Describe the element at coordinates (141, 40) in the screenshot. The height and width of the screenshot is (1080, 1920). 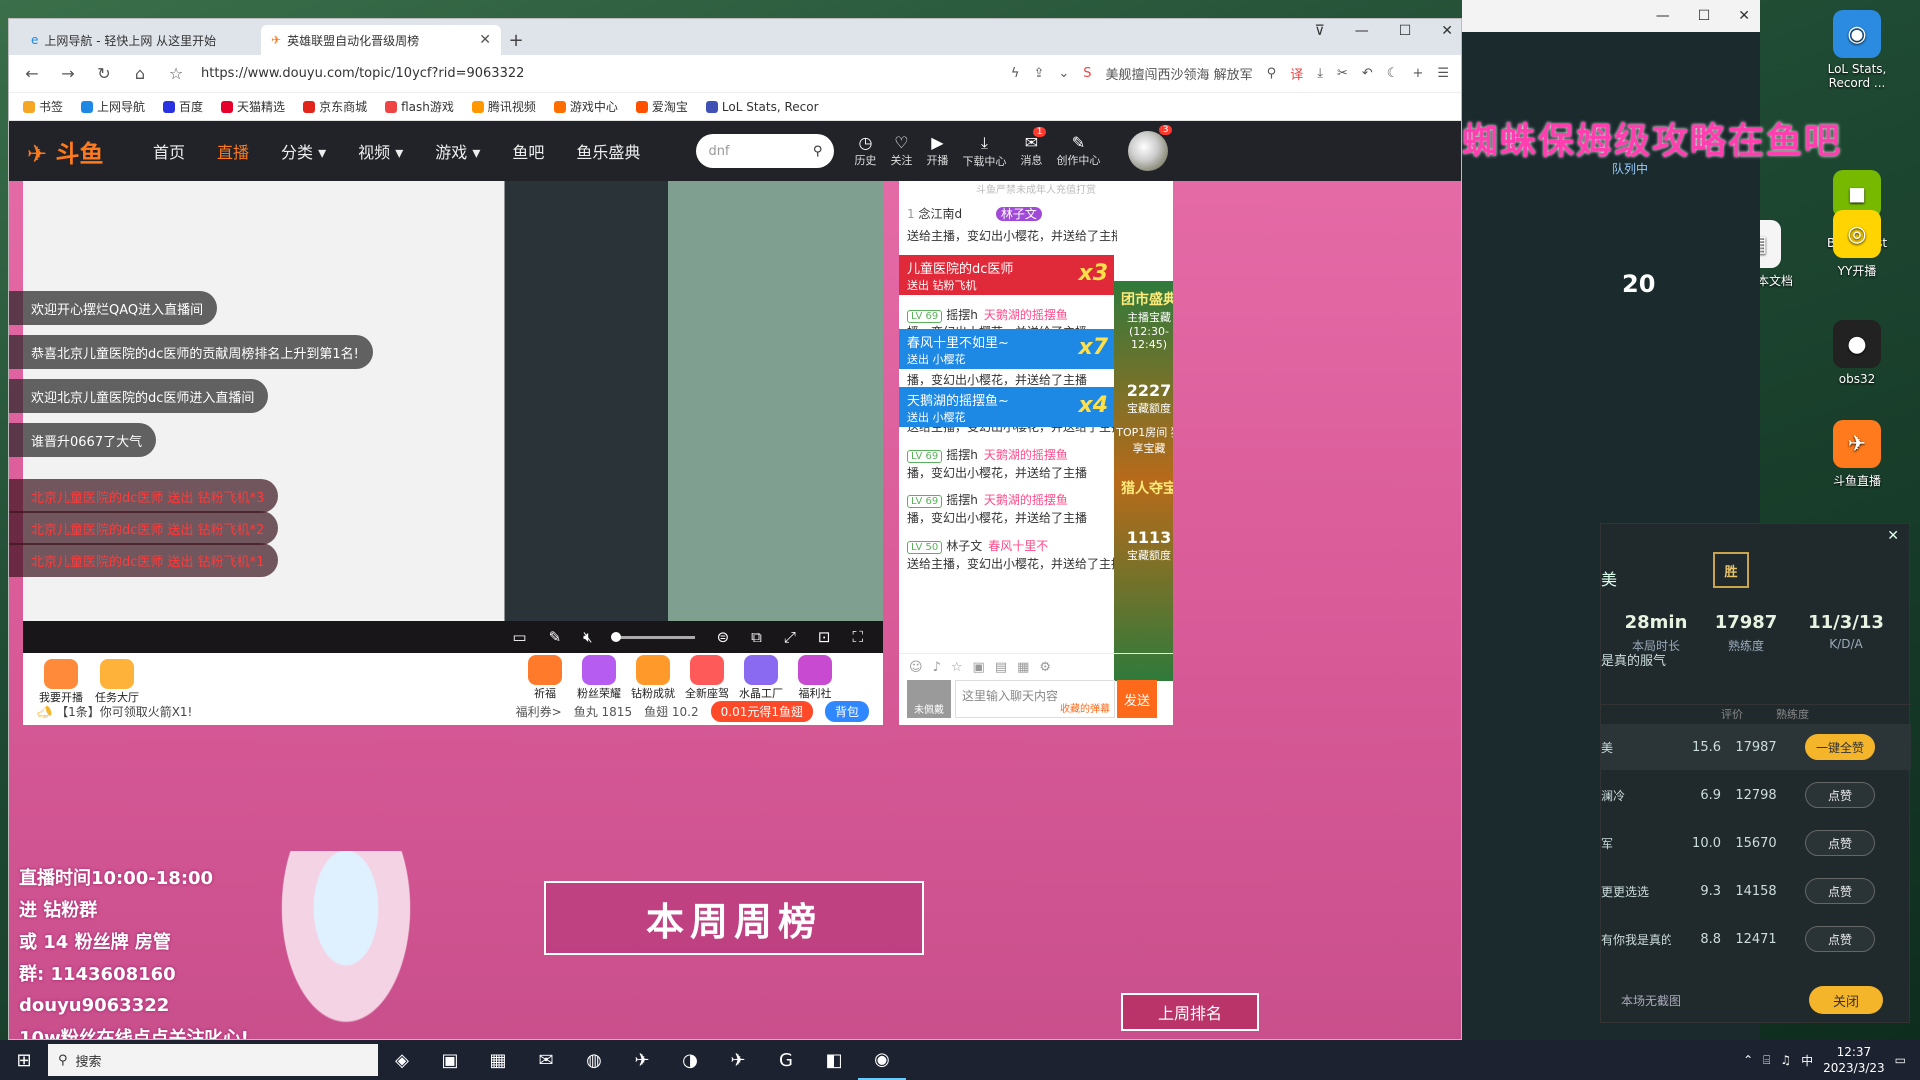
I see `tab: e 上网导航 - 轻快上网 从这里开始` at that location.